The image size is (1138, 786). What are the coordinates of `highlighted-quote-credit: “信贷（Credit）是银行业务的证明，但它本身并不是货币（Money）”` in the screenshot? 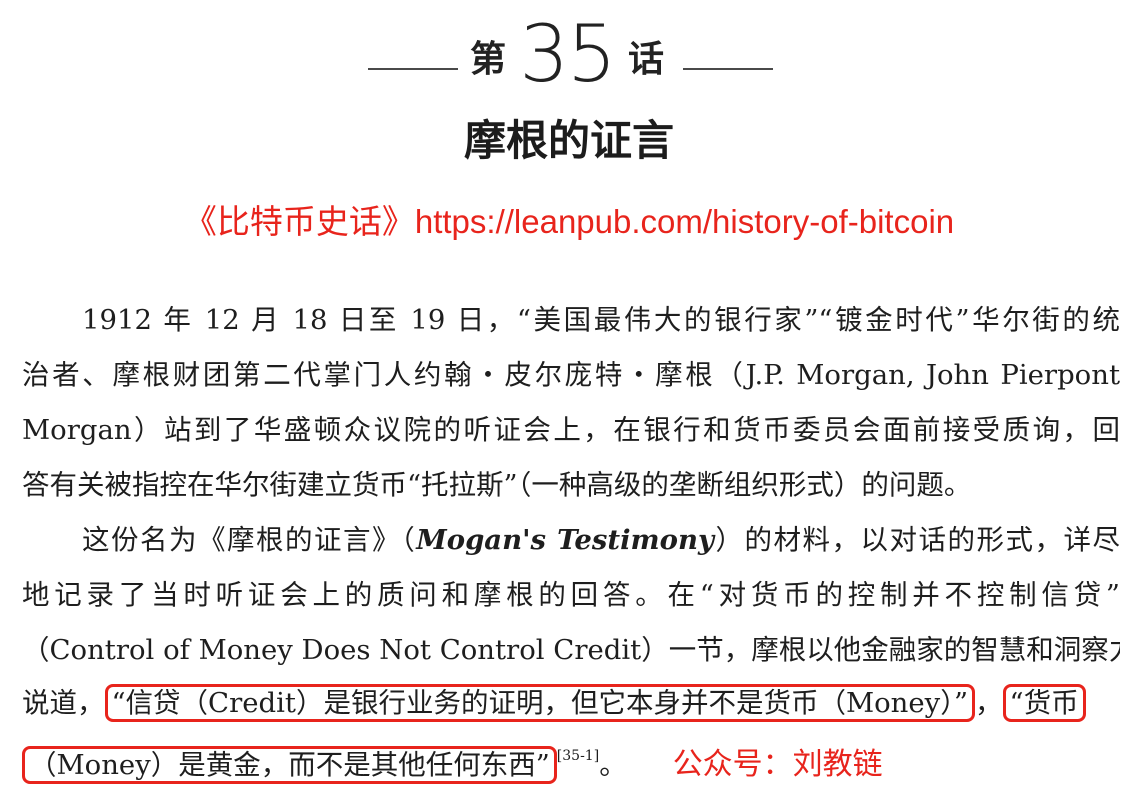 It's located at (540, 703).